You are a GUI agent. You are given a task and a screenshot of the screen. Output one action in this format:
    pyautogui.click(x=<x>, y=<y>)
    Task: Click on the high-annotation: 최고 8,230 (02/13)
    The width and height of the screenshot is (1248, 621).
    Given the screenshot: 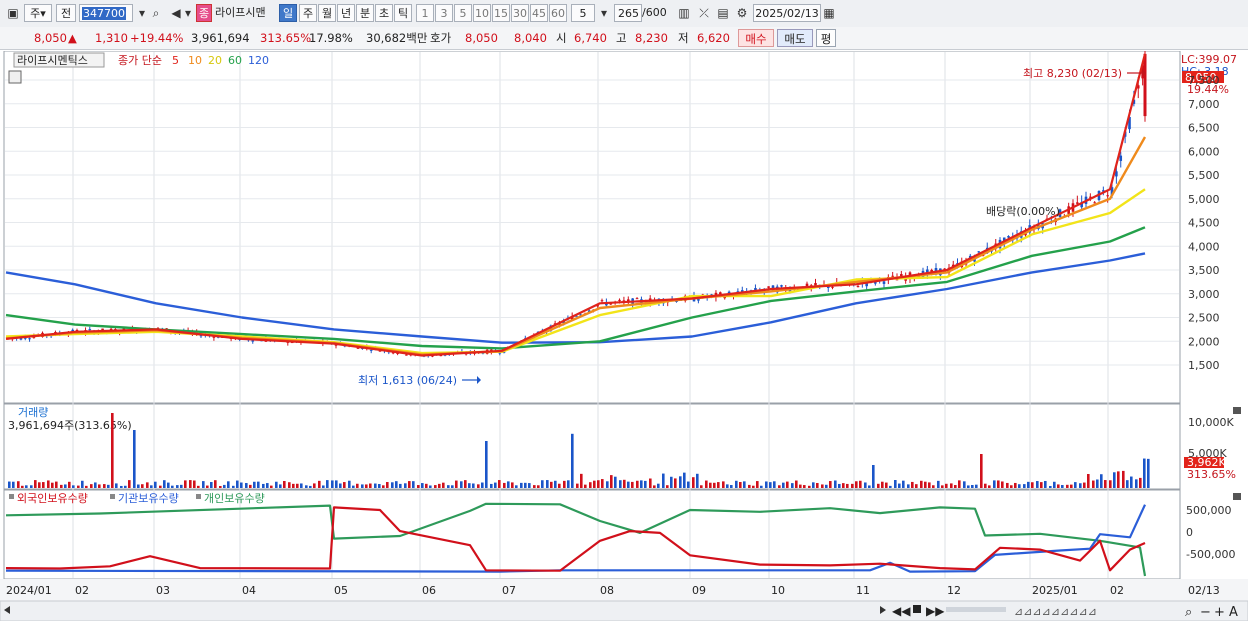 What is the action you would take?
    pyautogui.click(x=1072, y=73)
    